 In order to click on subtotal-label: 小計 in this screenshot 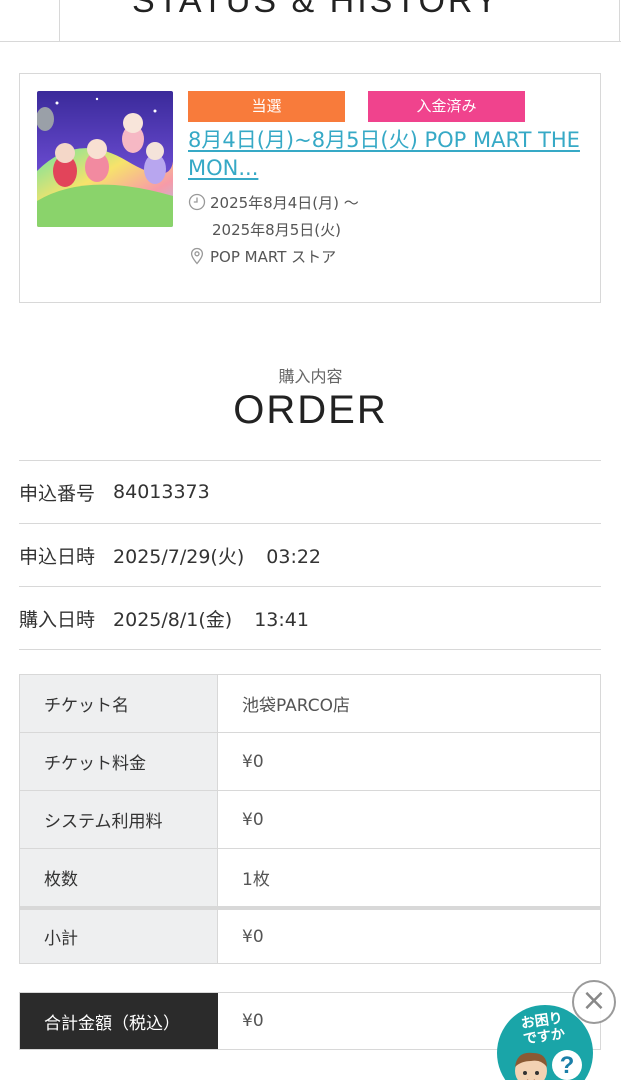, I will do `click(119, 936)`.